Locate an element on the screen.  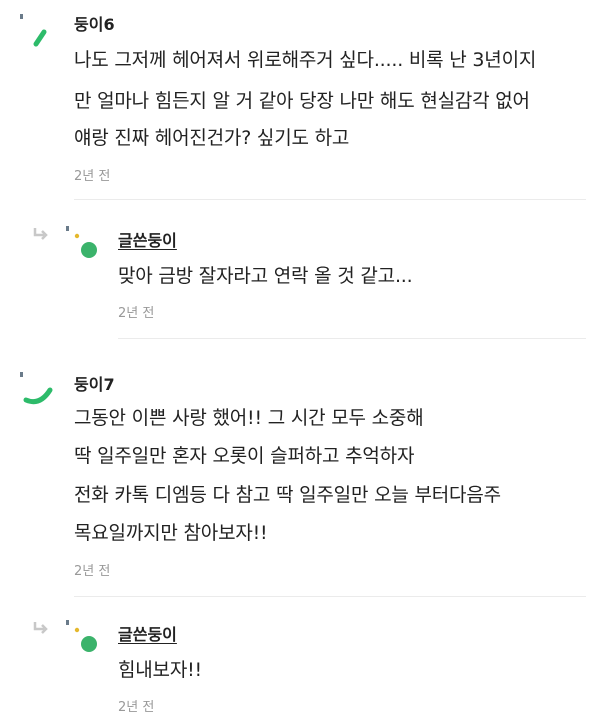
comment-text: 딱 일주일만 혼자 오롯이 슬퍼하고 추억하자 is located at coordinates (244, 456).